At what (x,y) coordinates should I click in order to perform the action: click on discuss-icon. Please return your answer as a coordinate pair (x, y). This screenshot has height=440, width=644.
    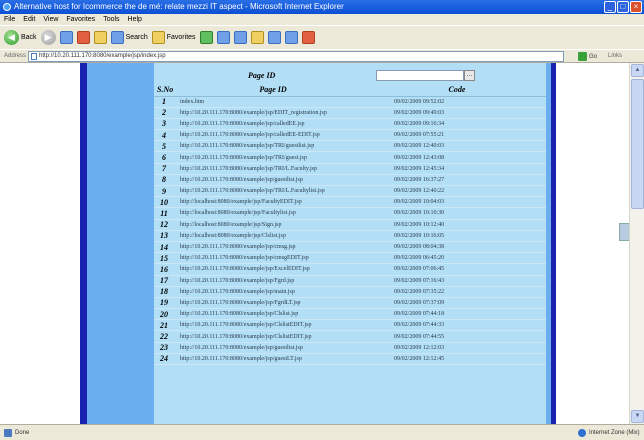
    Looking at the image, I should click on (274, 37).